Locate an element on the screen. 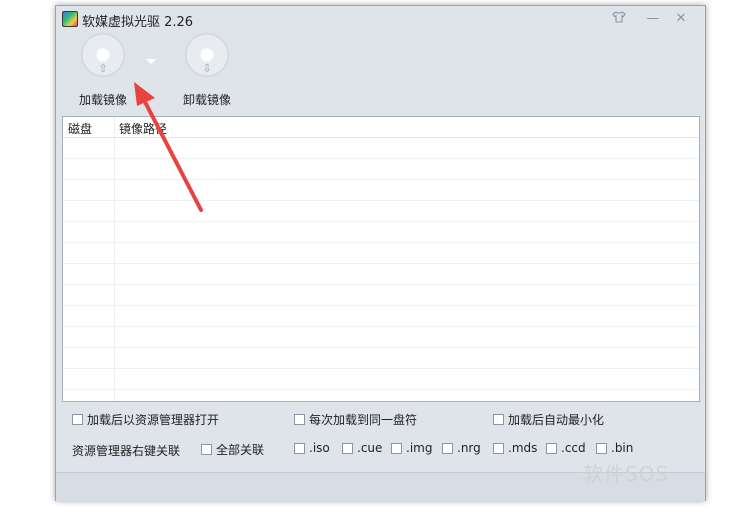  annotation-arrow-icon is located at coordinates (168, 147).